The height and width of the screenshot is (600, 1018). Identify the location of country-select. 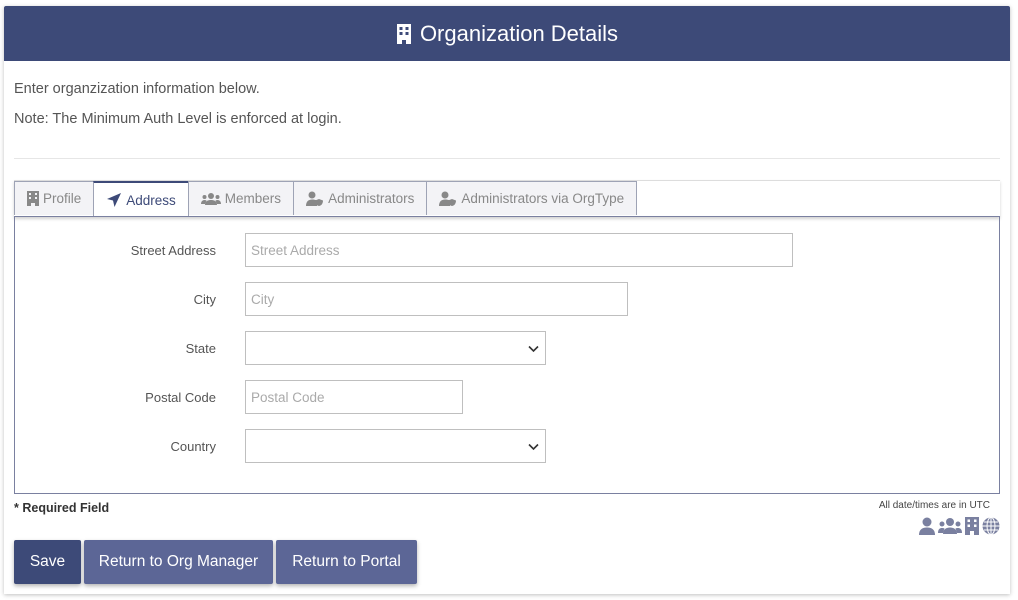
(395, 446).